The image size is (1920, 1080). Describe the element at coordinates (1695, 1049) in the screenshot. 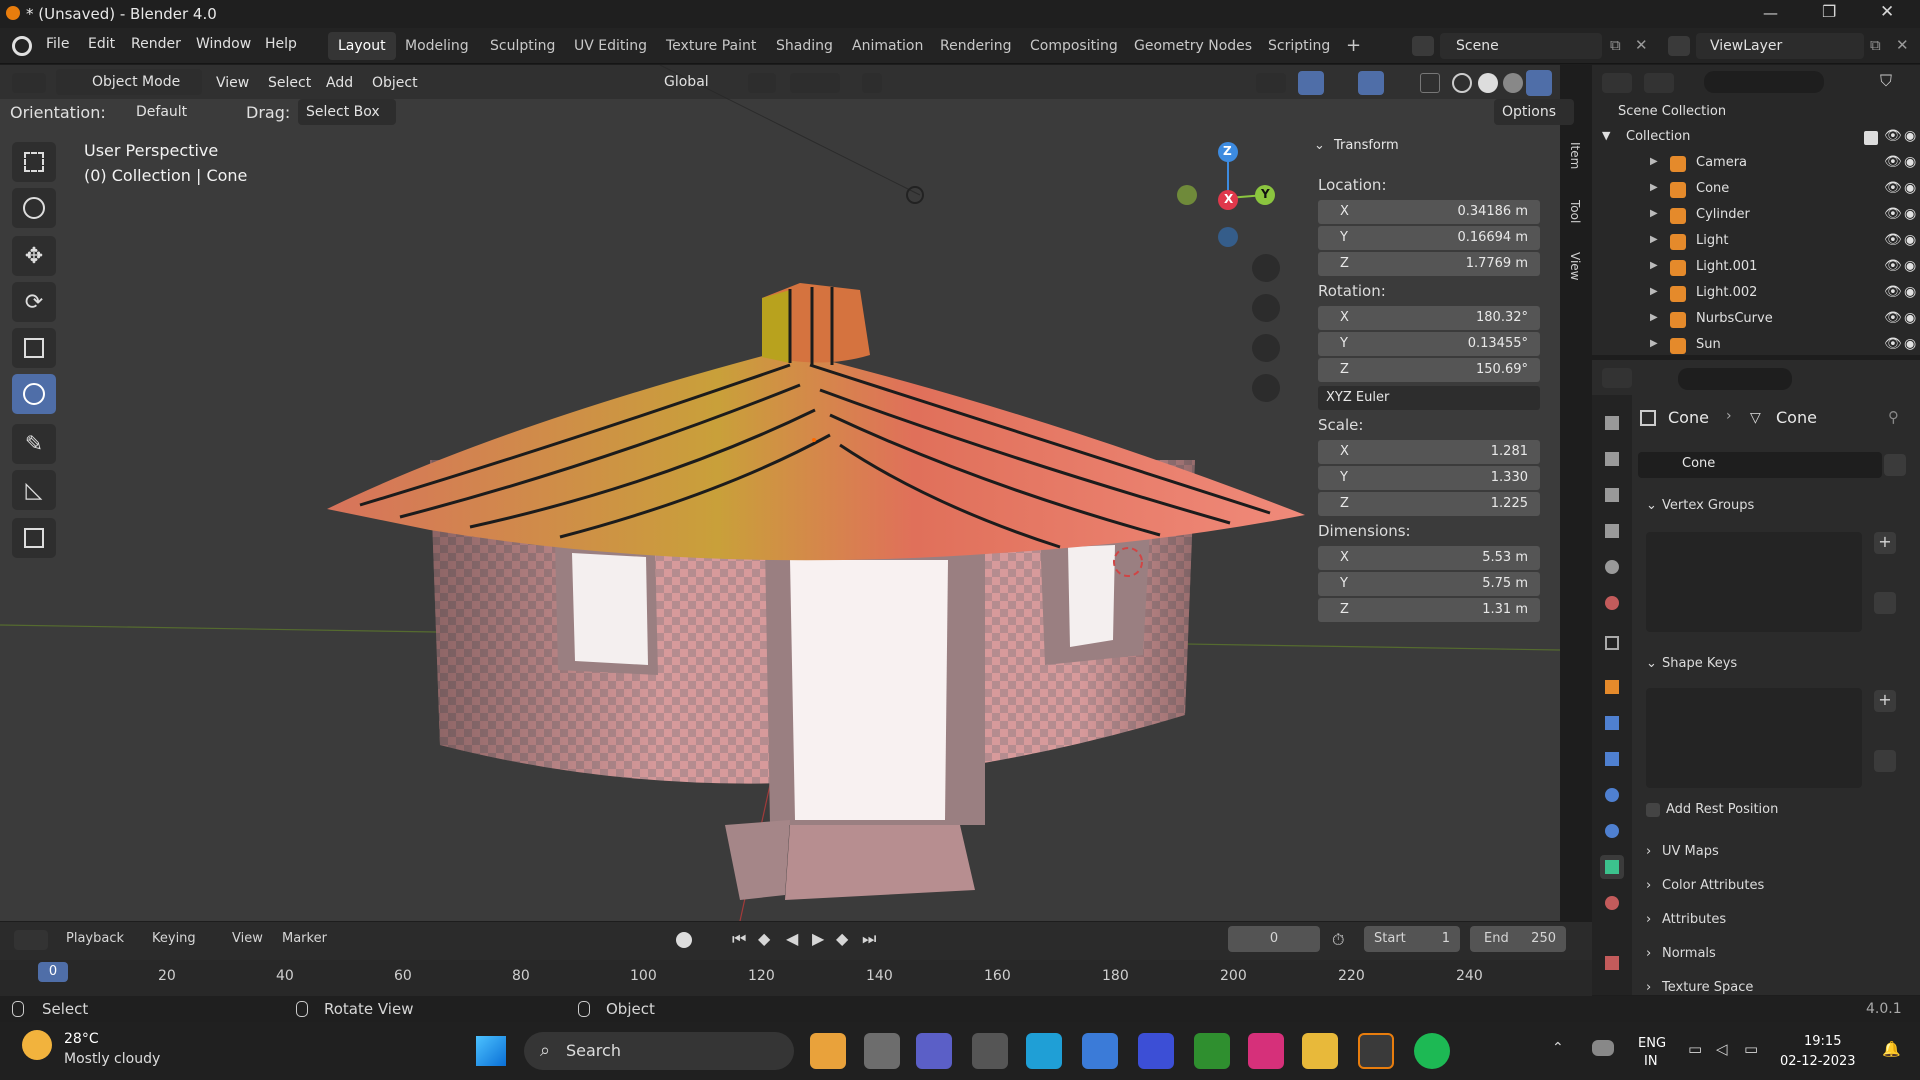

I see `network-icon: ▭` at that location.